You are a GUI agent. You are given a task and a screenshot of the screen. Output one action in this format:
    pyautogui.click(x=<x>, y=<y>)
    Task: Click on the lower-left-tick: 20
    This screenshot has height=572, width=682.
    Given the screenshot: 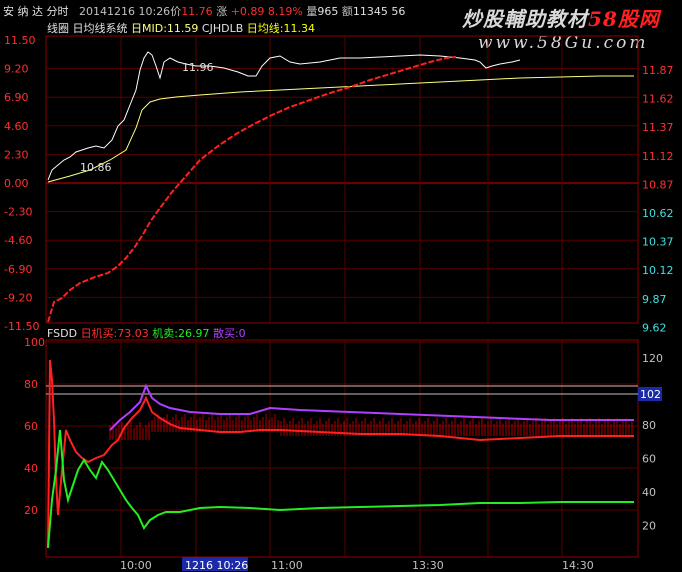 What is the action you would take?
    pyautogui.click(x=31, y=510)
    